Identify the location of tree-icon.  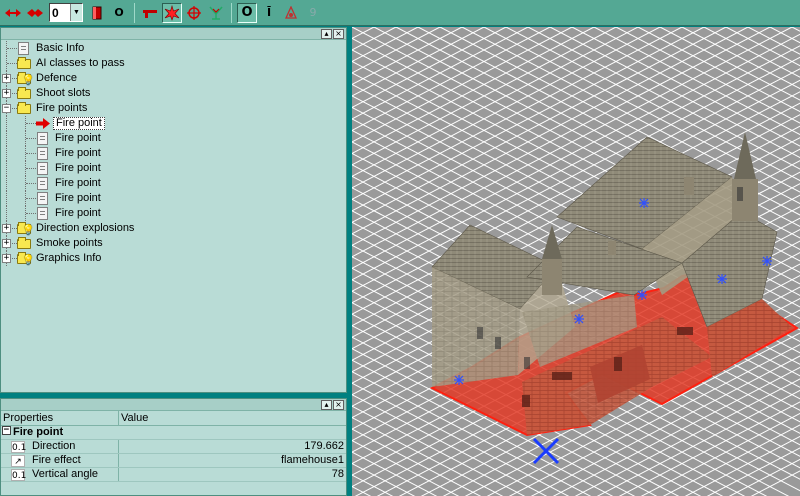
(216, 13).